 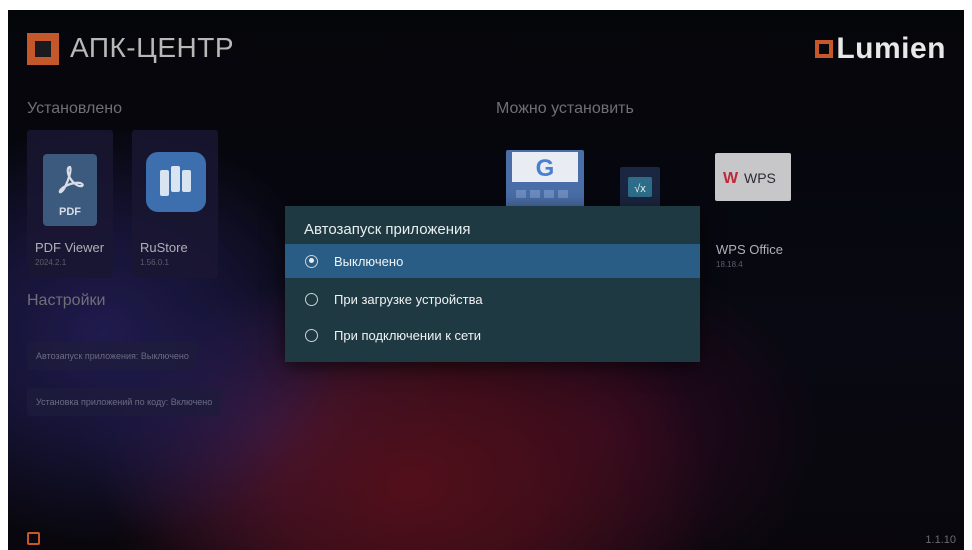 I want to click on brand-logo: Lumien, so click(x=880, y=49).